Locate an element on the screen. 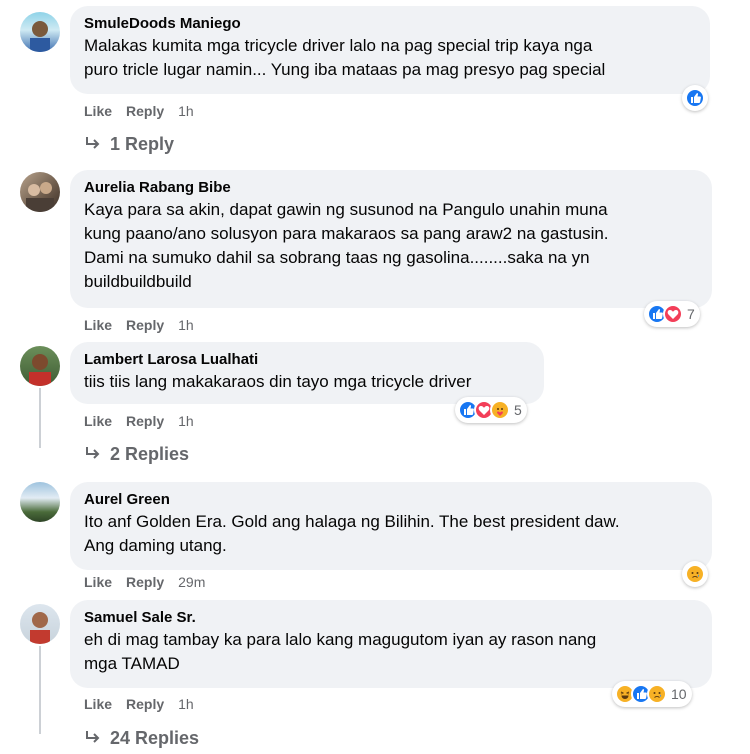 This screenshot has width=750, height=754. comment-author: Aurelia Rabang Bibe is located at coordinates (391, 188).